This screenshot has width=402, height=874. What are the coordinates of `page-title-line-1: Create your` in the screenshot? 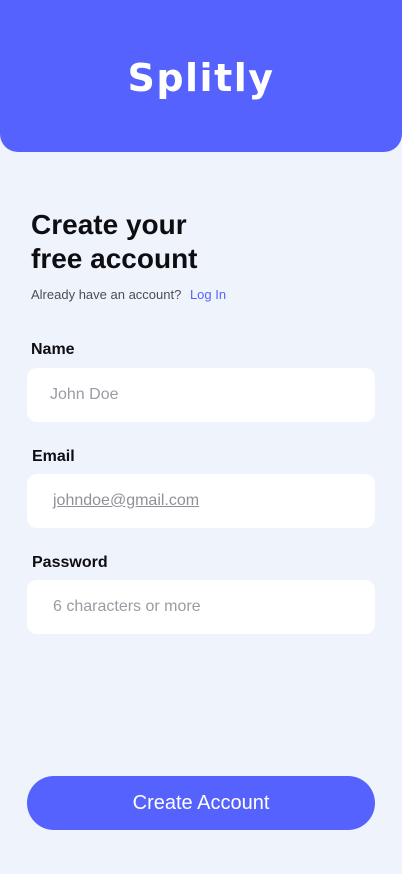 It's located at (109, 224).